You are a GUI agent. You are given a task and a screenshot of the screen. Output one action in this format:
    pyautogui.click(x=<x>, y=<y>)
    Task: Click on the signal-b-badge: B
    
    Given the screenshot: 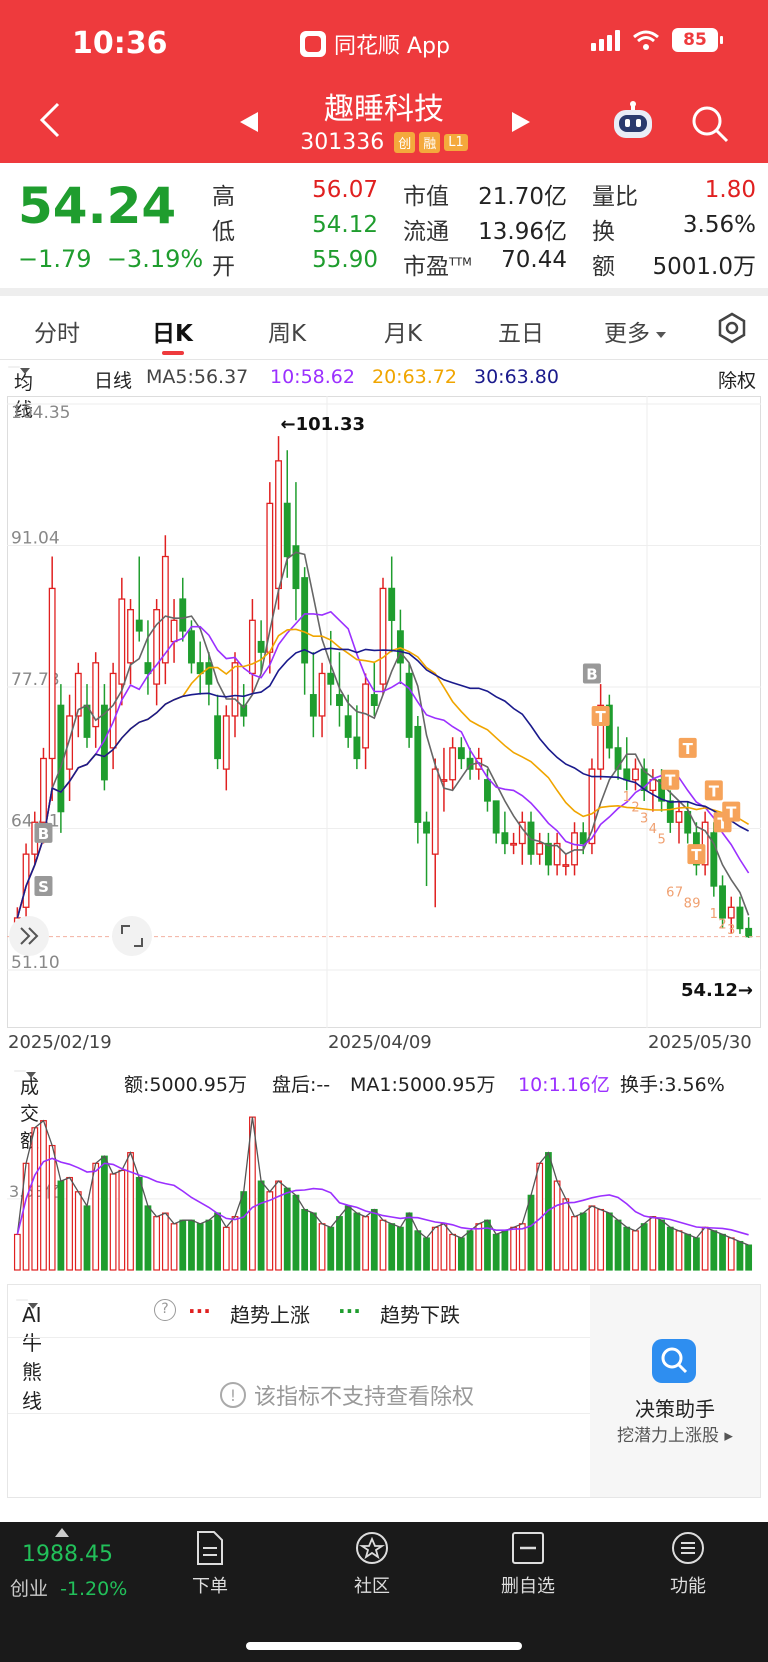 What is the action you would take?
    pyautogui.click(x=43, y=832)
    